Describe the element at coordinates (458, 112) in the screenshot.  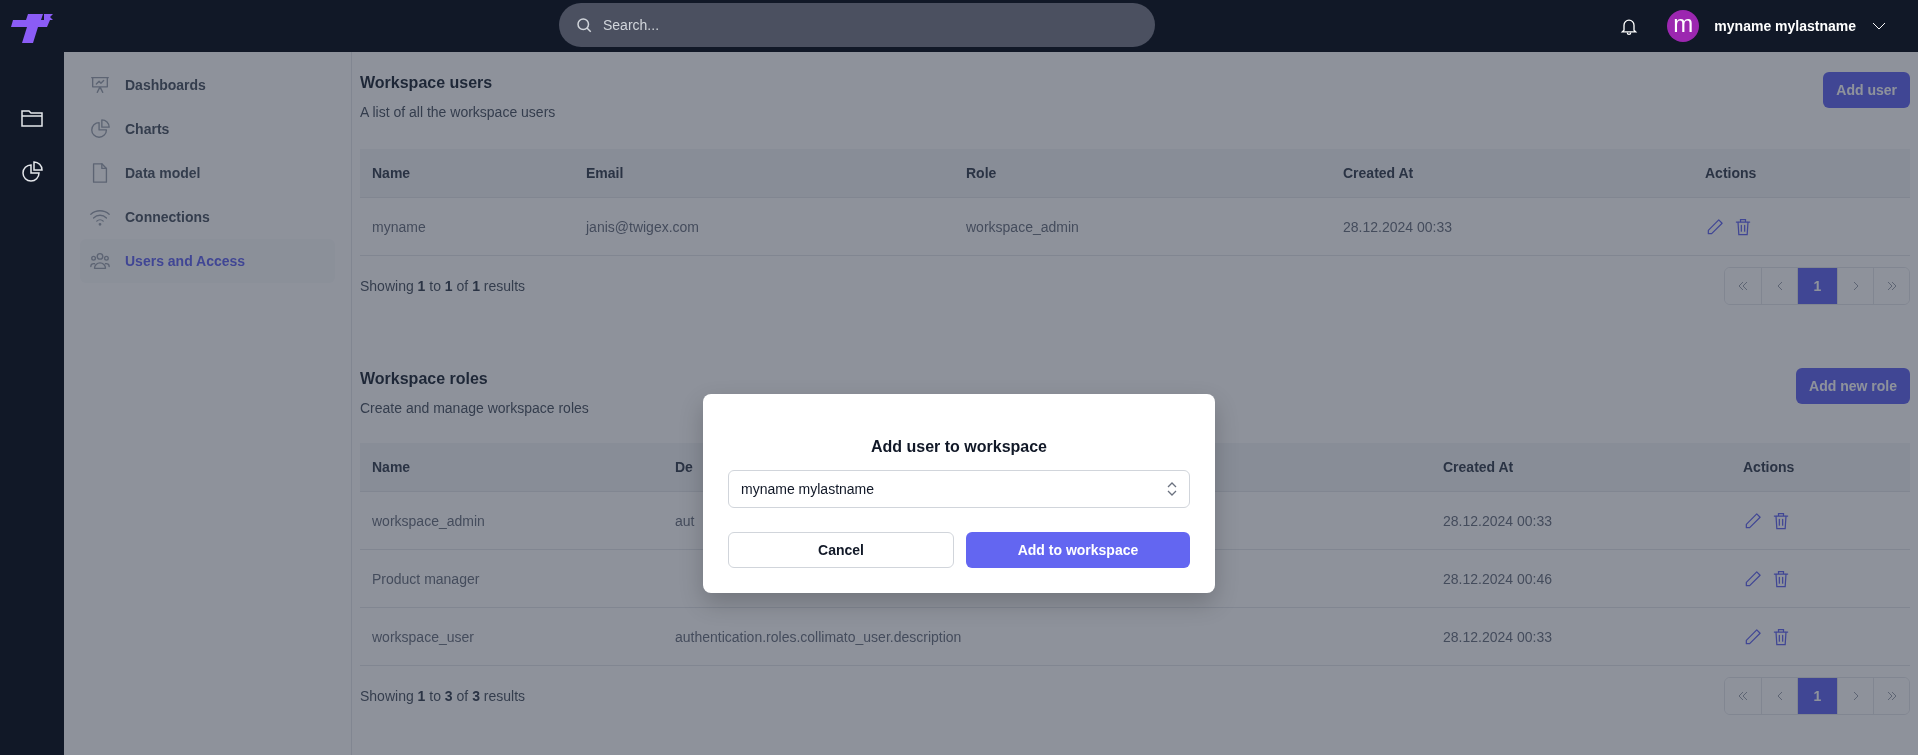
I see `section-subtitle: A list of all the workspace users` at that location.